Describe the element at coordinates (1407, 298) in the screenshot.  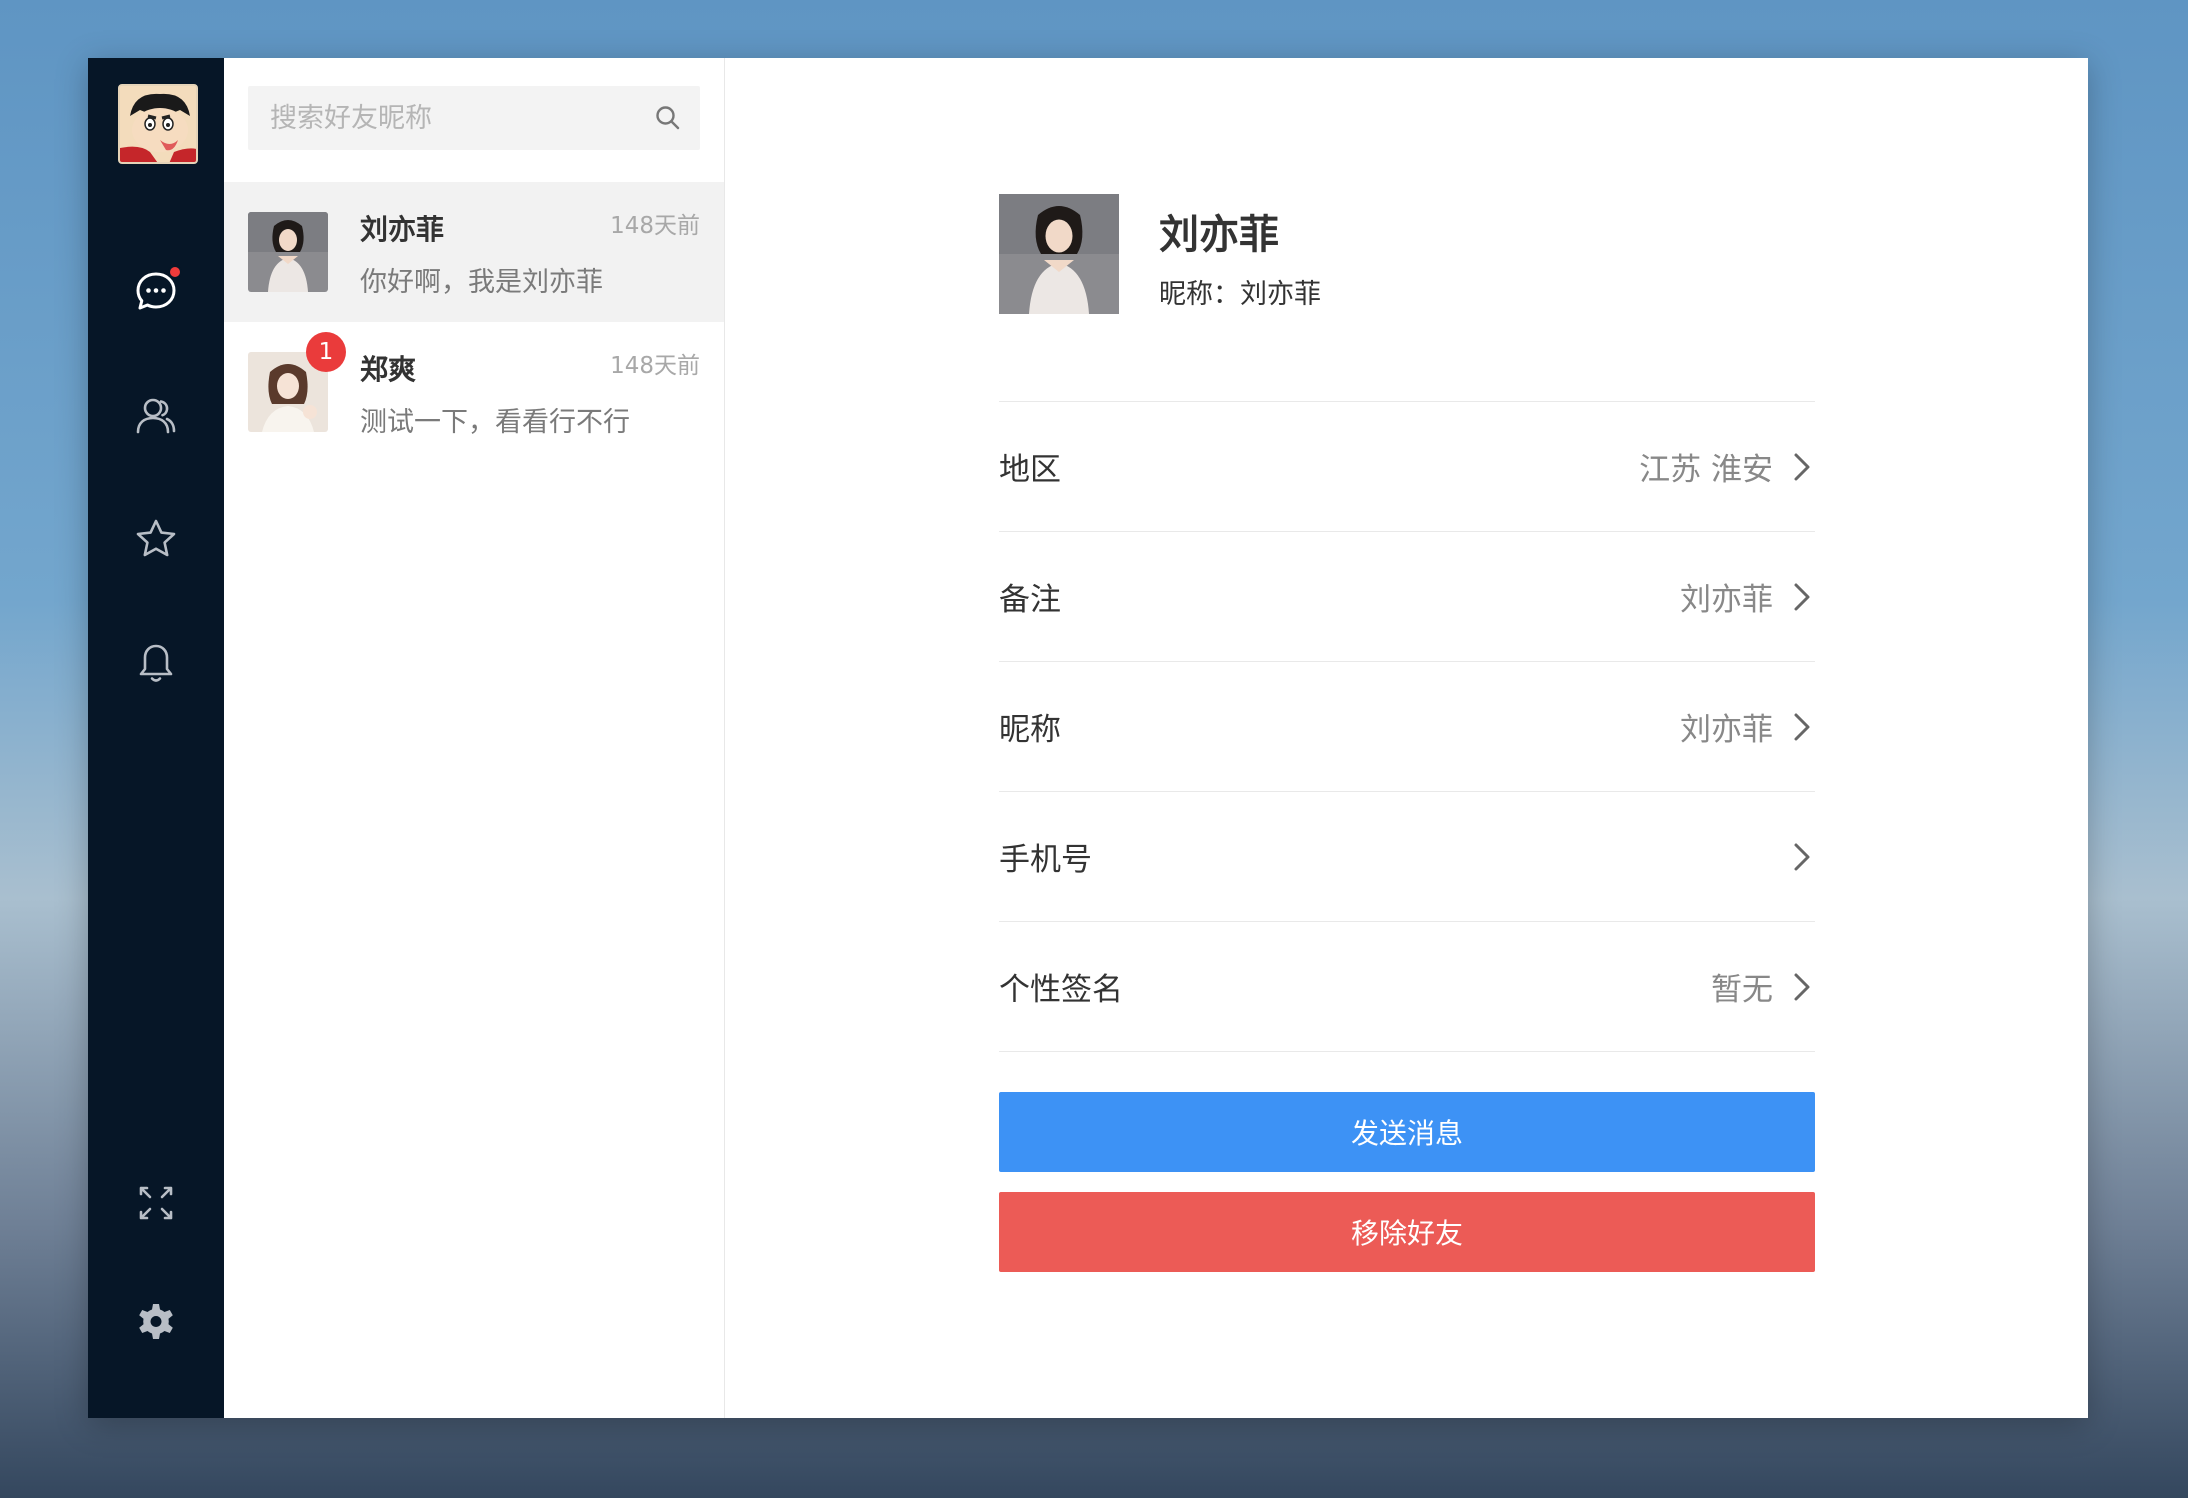
I see `profile-header: 刘亦菲 昵称：刘亦菲` at that location.